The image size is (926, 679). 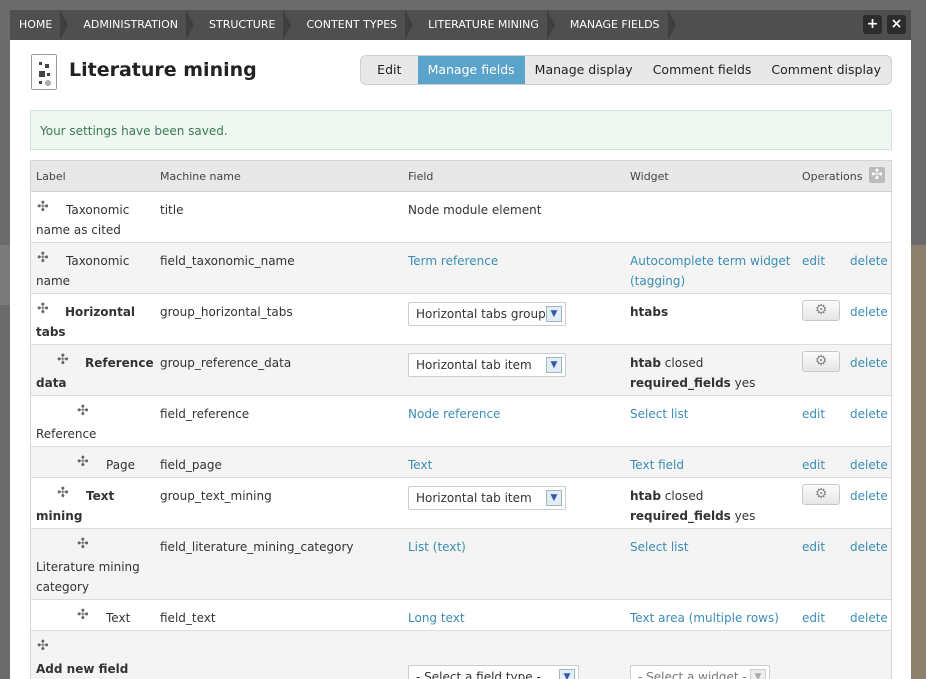 I want to click on row-label-cont: tabs, so click(x=51, y=332).